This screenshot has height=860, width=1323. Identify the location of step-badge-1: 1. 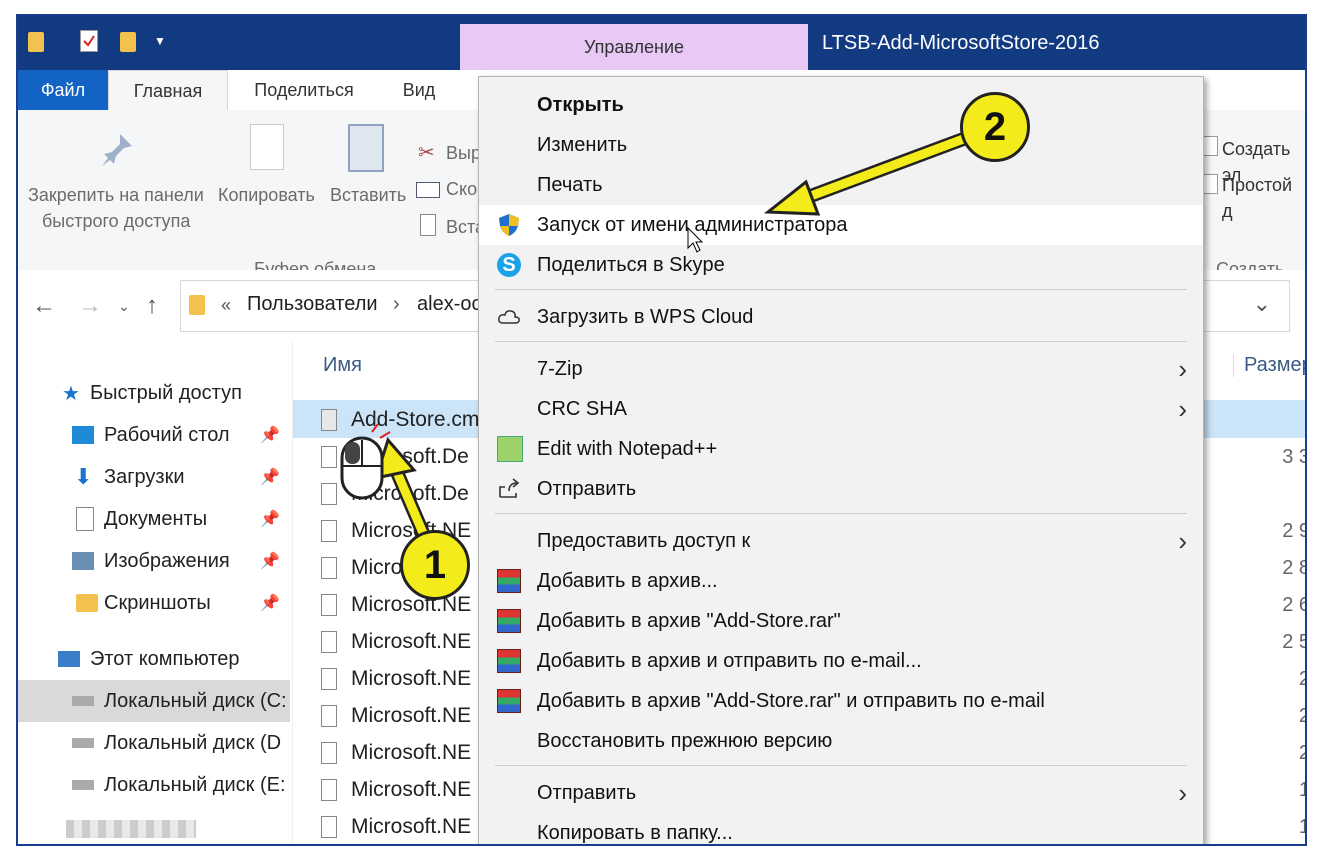
(435, 565).